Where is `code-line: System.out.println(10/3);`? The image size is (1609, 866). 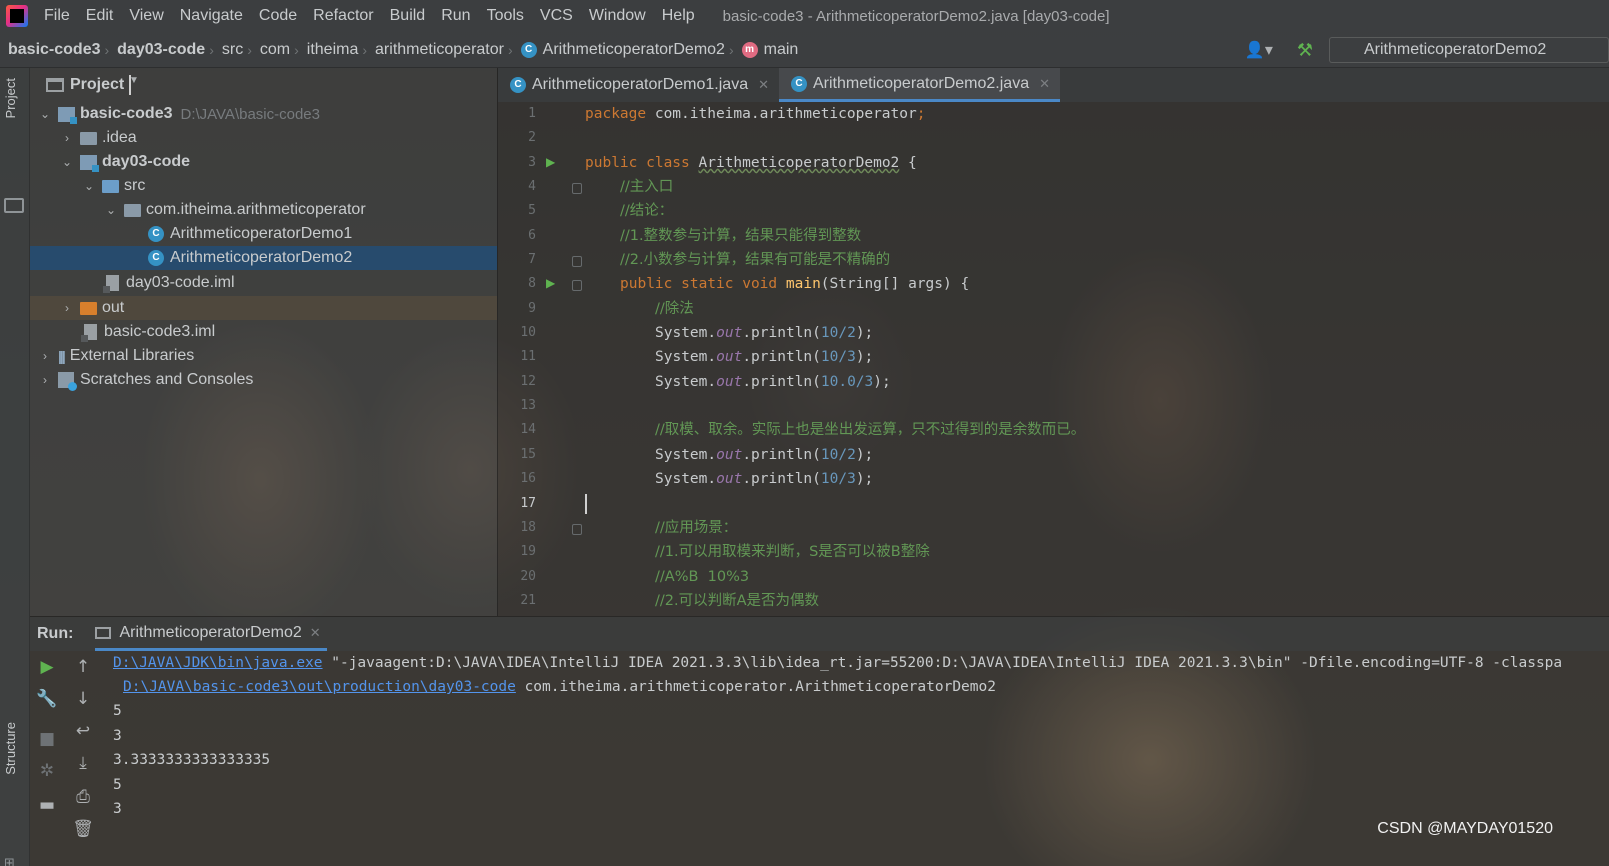
code-line: System.out.println(10/3); is located at coordinates (764, 357).